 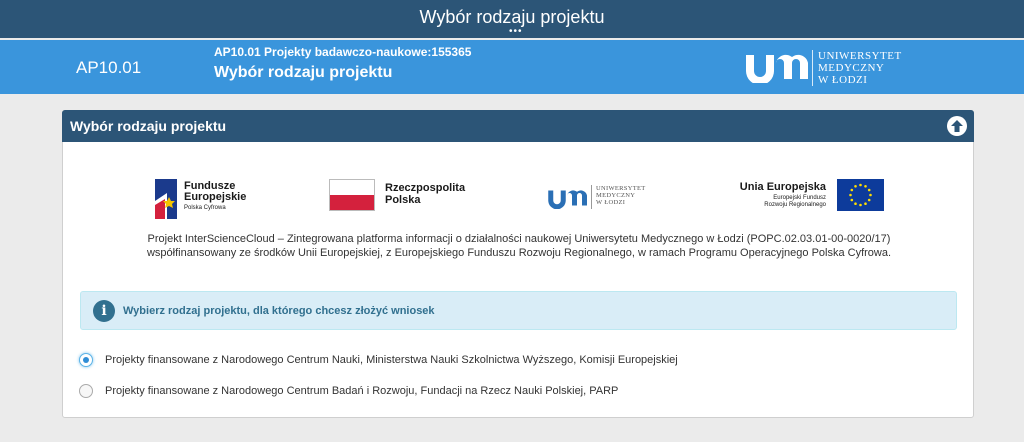 I want to click on app-title-bar: Wybór rodzaju projektu •••, so click(x=512, y=19).